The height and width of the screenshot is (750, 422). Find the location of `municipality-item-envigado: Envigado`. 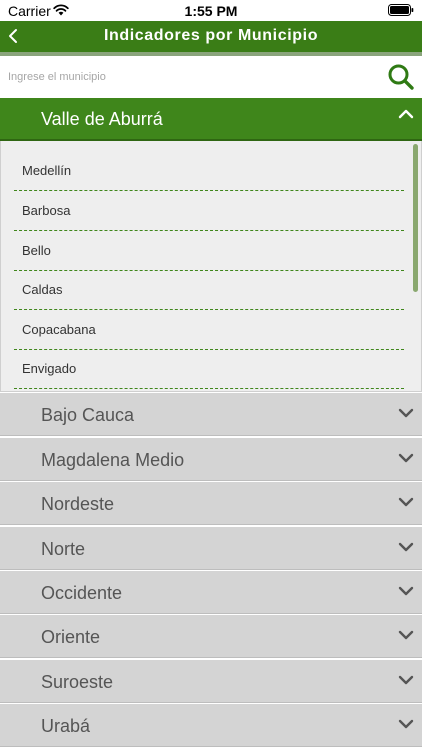

municipality-item-envigado: Envigado is located at coordinates (209, 369).